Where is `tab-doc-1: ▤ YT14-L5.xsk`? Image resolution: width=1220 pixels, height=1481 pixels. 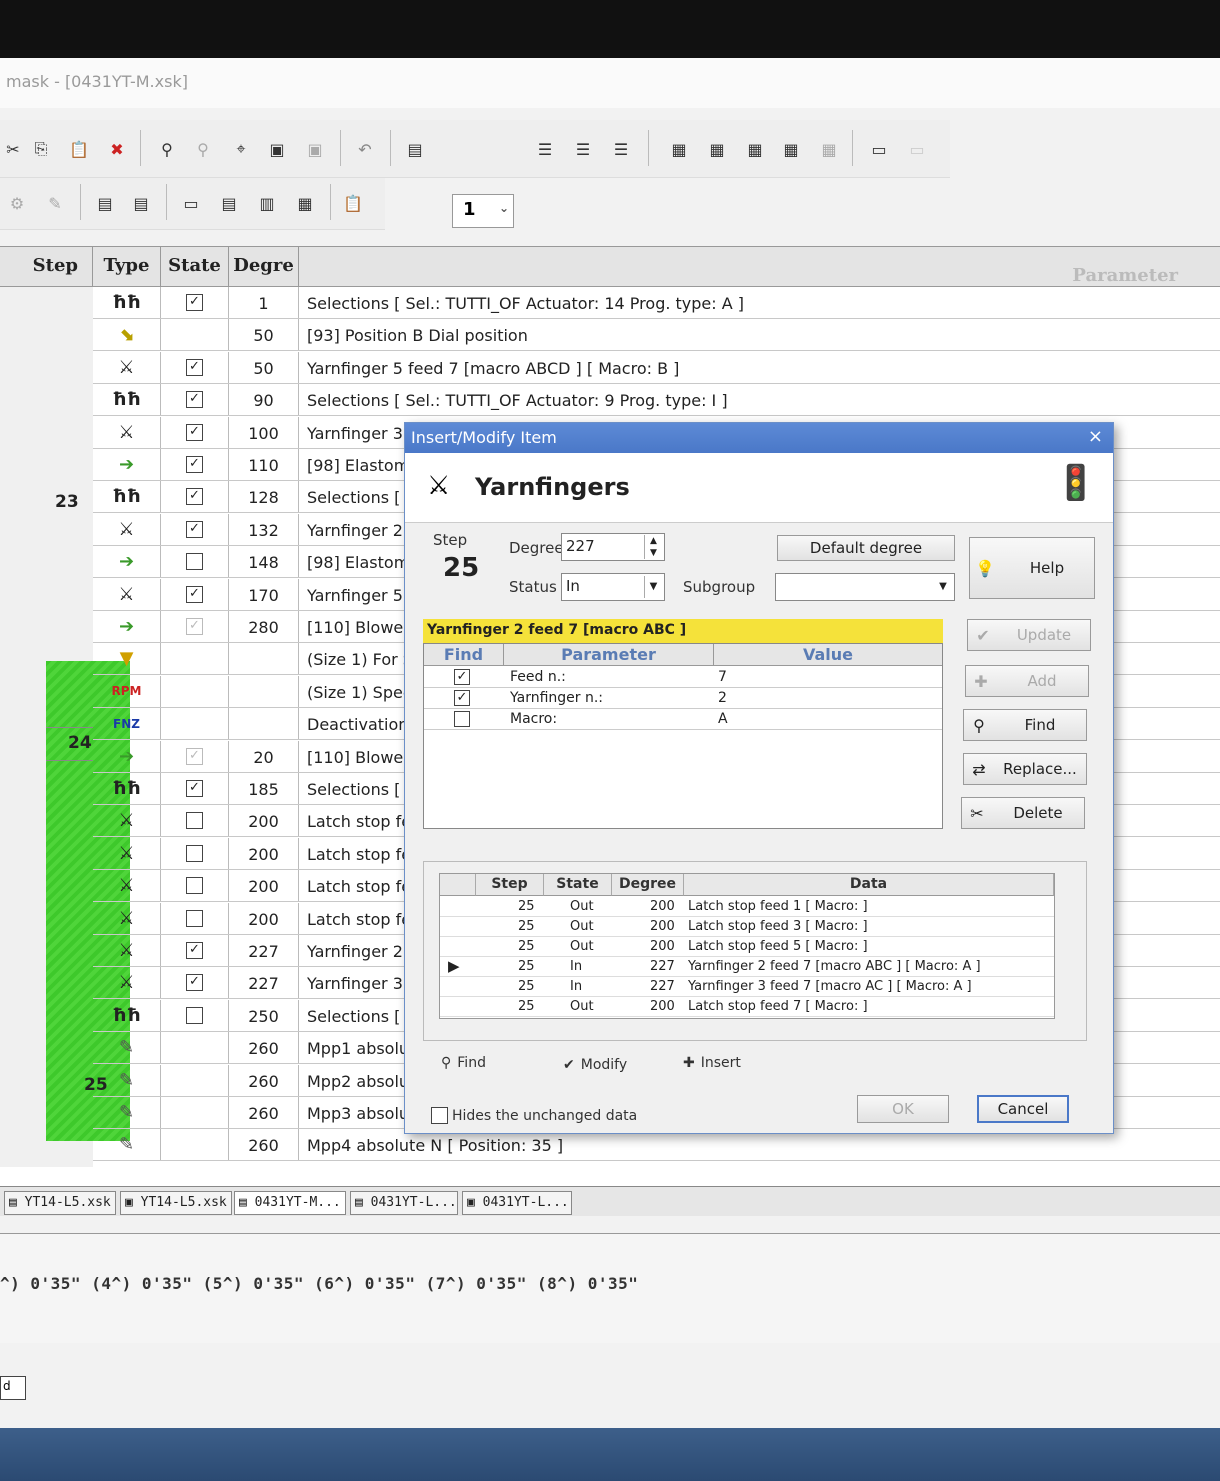
tab-doc-1: ▤ YT14-L5.xsk is located at coordinates (60, 1203).